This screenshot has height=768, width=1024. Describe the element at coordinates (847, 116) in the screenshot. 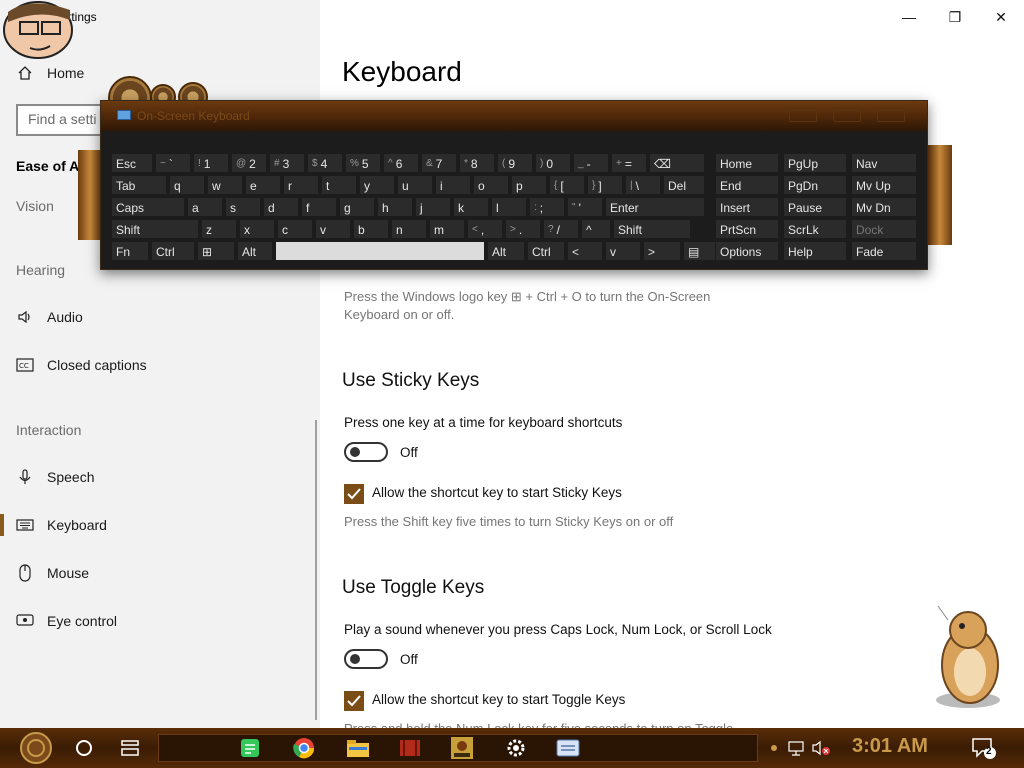

I see `osk-maximize-button` at that location.